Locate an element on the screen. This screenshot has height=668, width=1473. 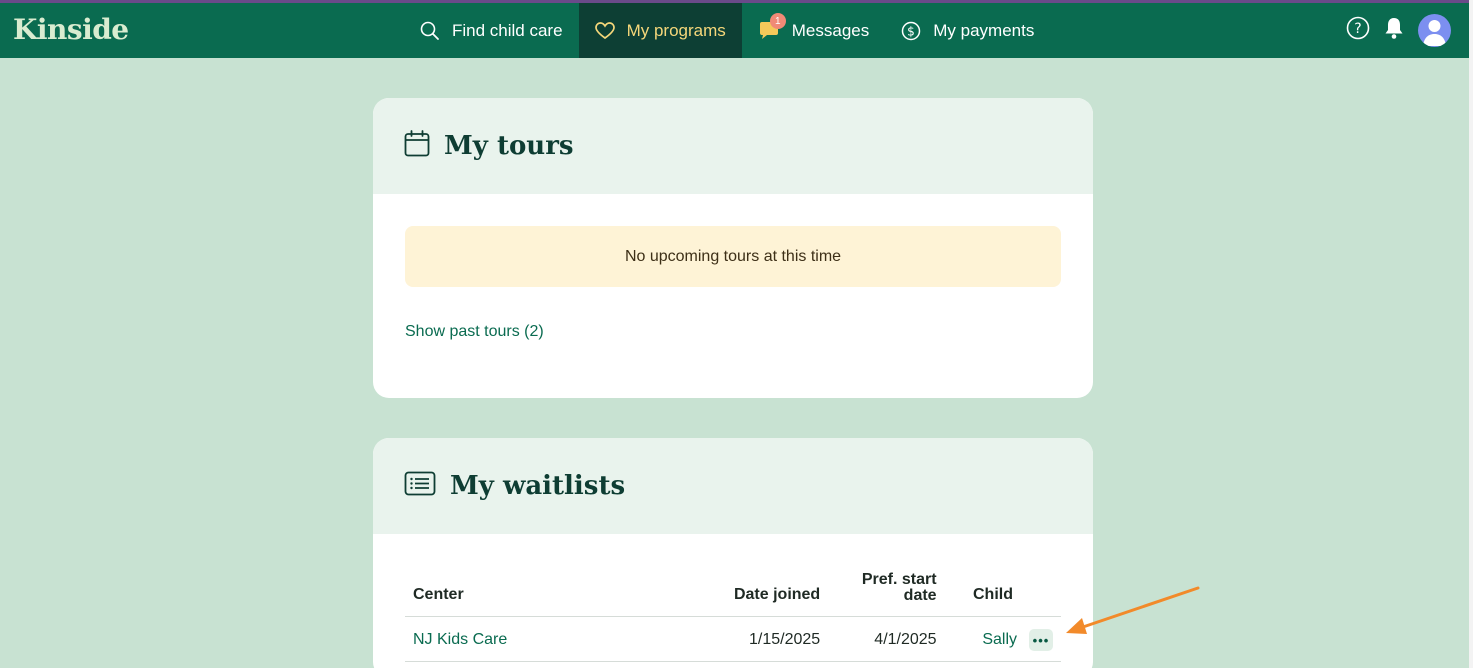
my-waitlists-title: My waitlists is located at coordinates (538, 486).